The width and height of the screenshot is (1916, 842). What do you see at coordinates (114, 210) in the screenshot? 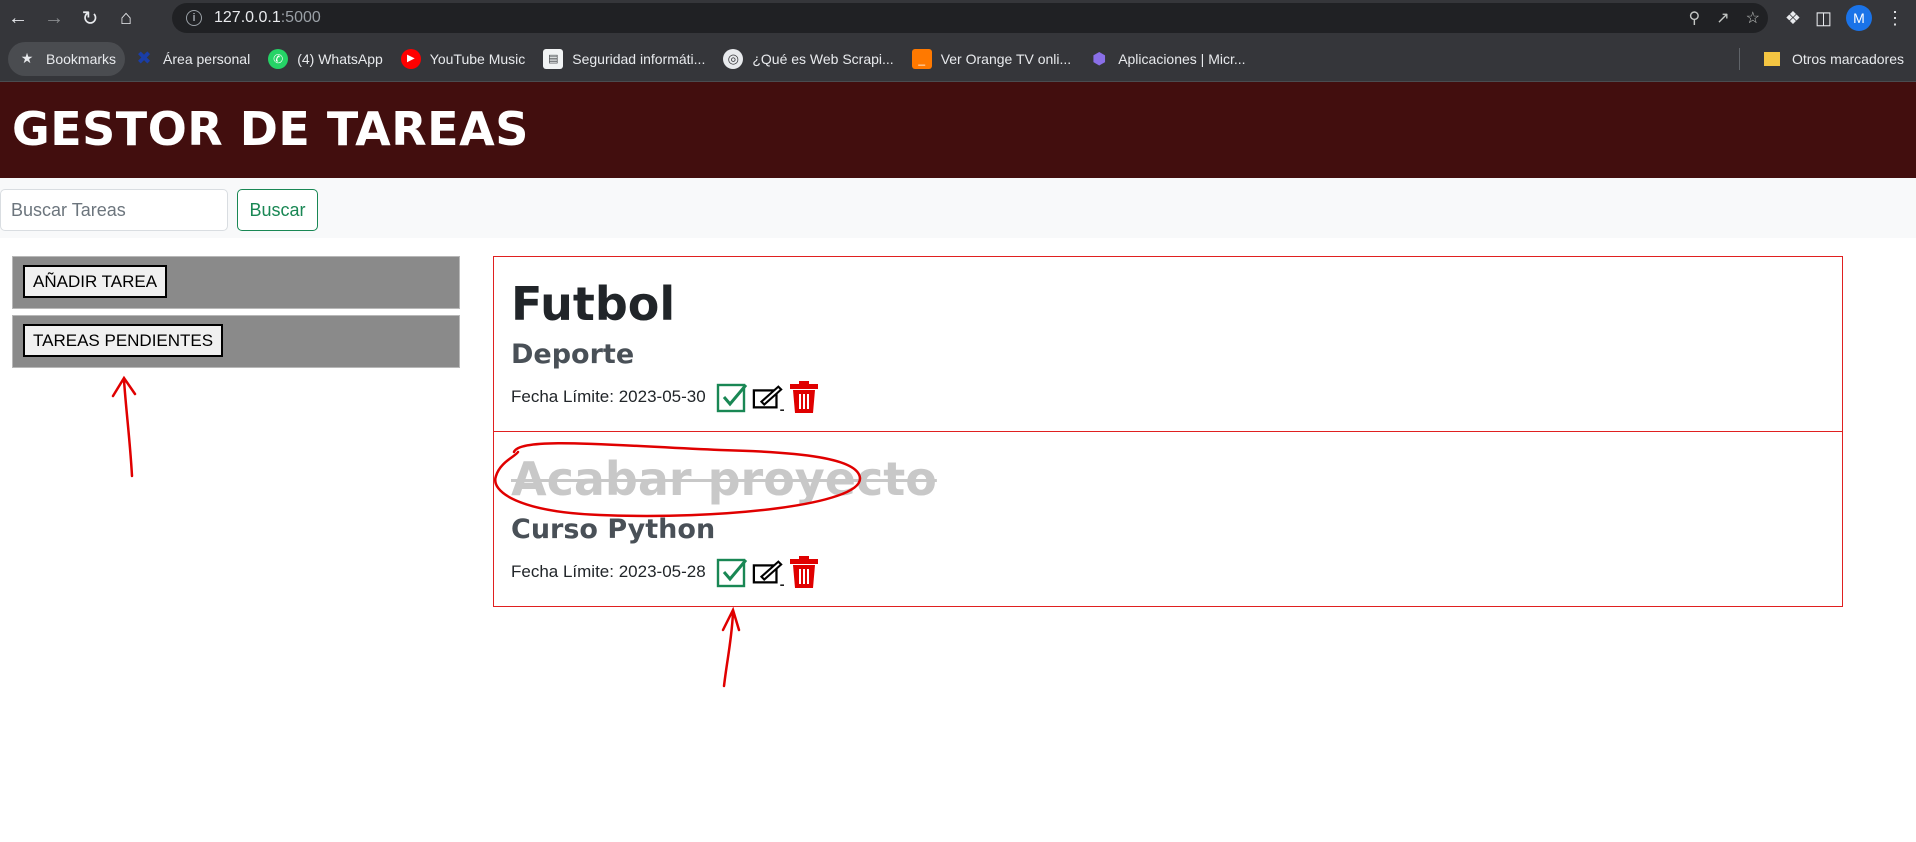
I see `search-input` at bounding box center [114, 210].